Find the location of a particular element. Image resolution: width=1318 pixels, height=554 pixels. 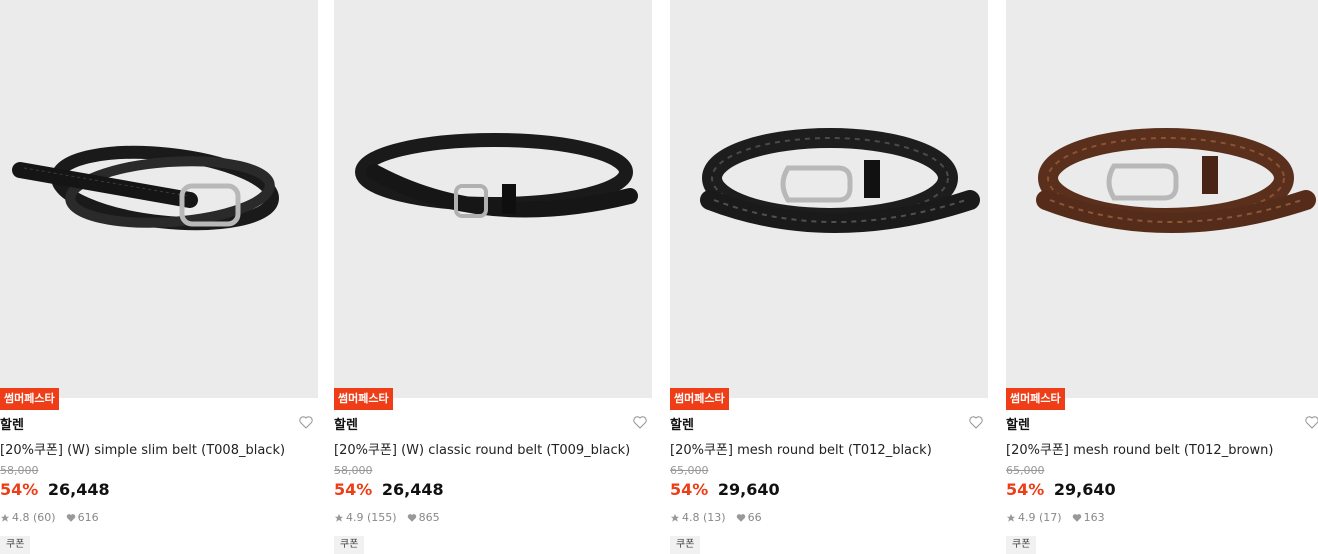

product-meta: 4.9 (155) 865 is located at coordinates (387, 517).